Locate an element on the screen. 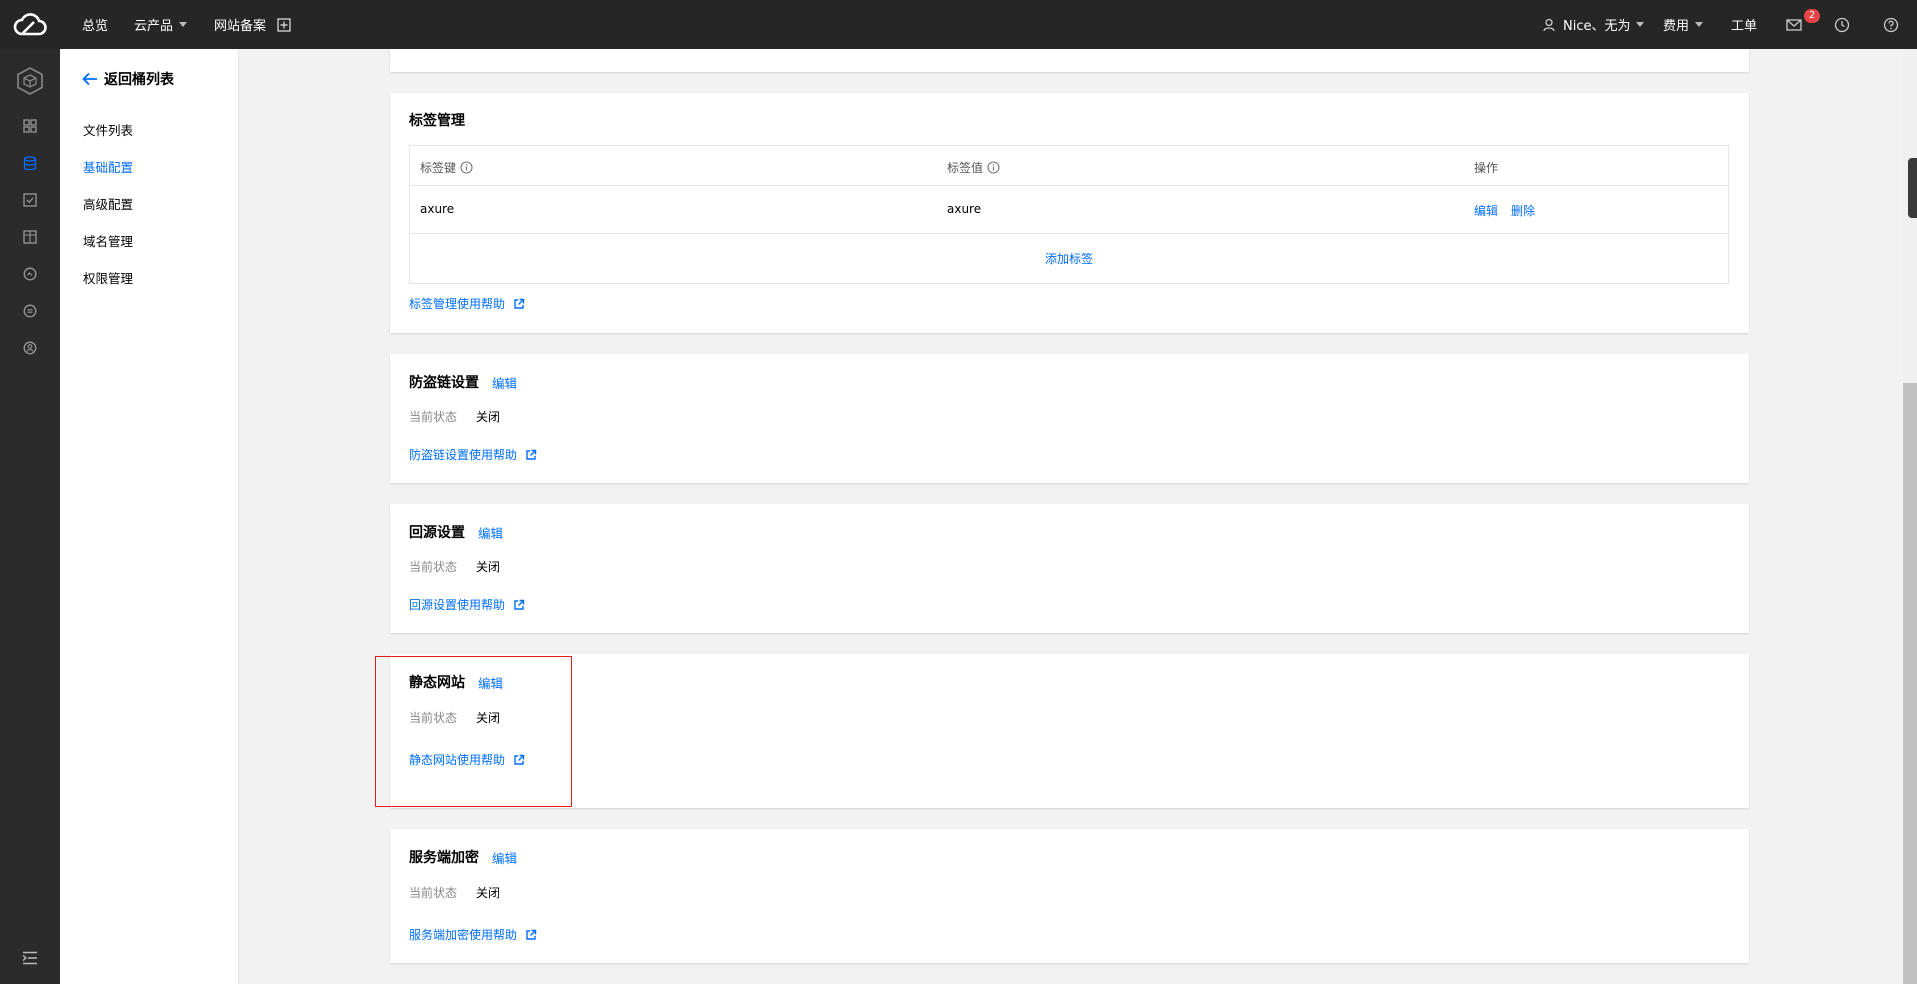 This screenshot has width=1917, height=984. side-widget-handle is located at coordinates (1912, 188).